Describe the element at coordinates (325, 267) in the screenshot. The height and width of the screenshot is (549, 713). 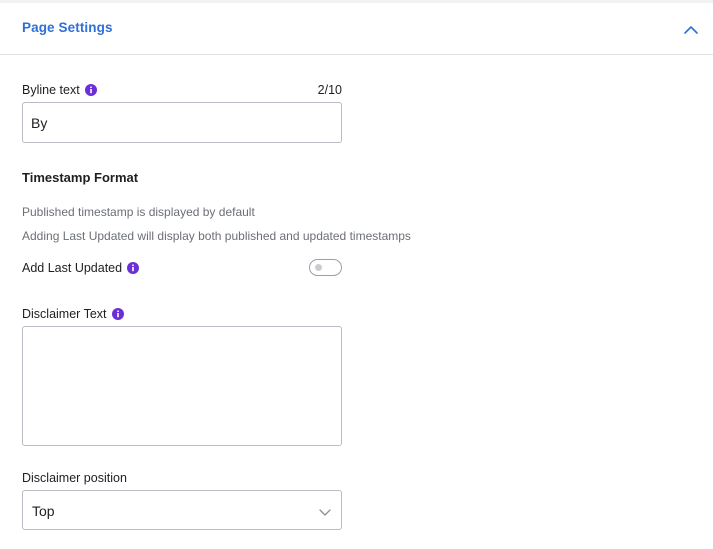
I see `add-last-updated-toggle` at that location.